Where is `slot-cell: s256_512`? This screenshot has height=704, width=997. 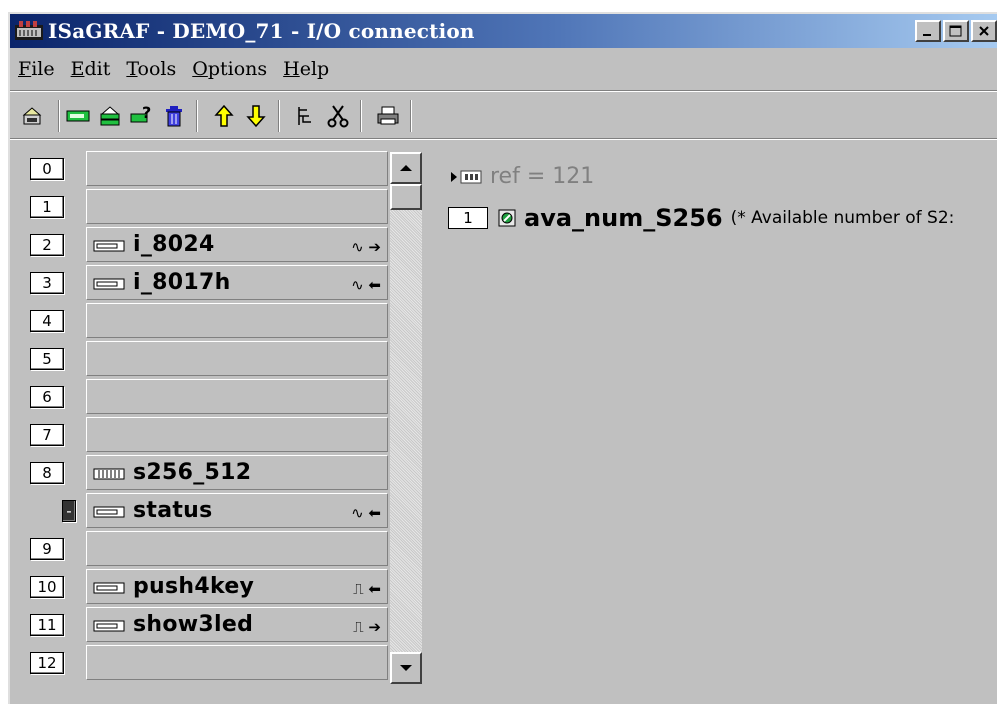 slot-cell: s256_512 is located at coordinates (237, 472).